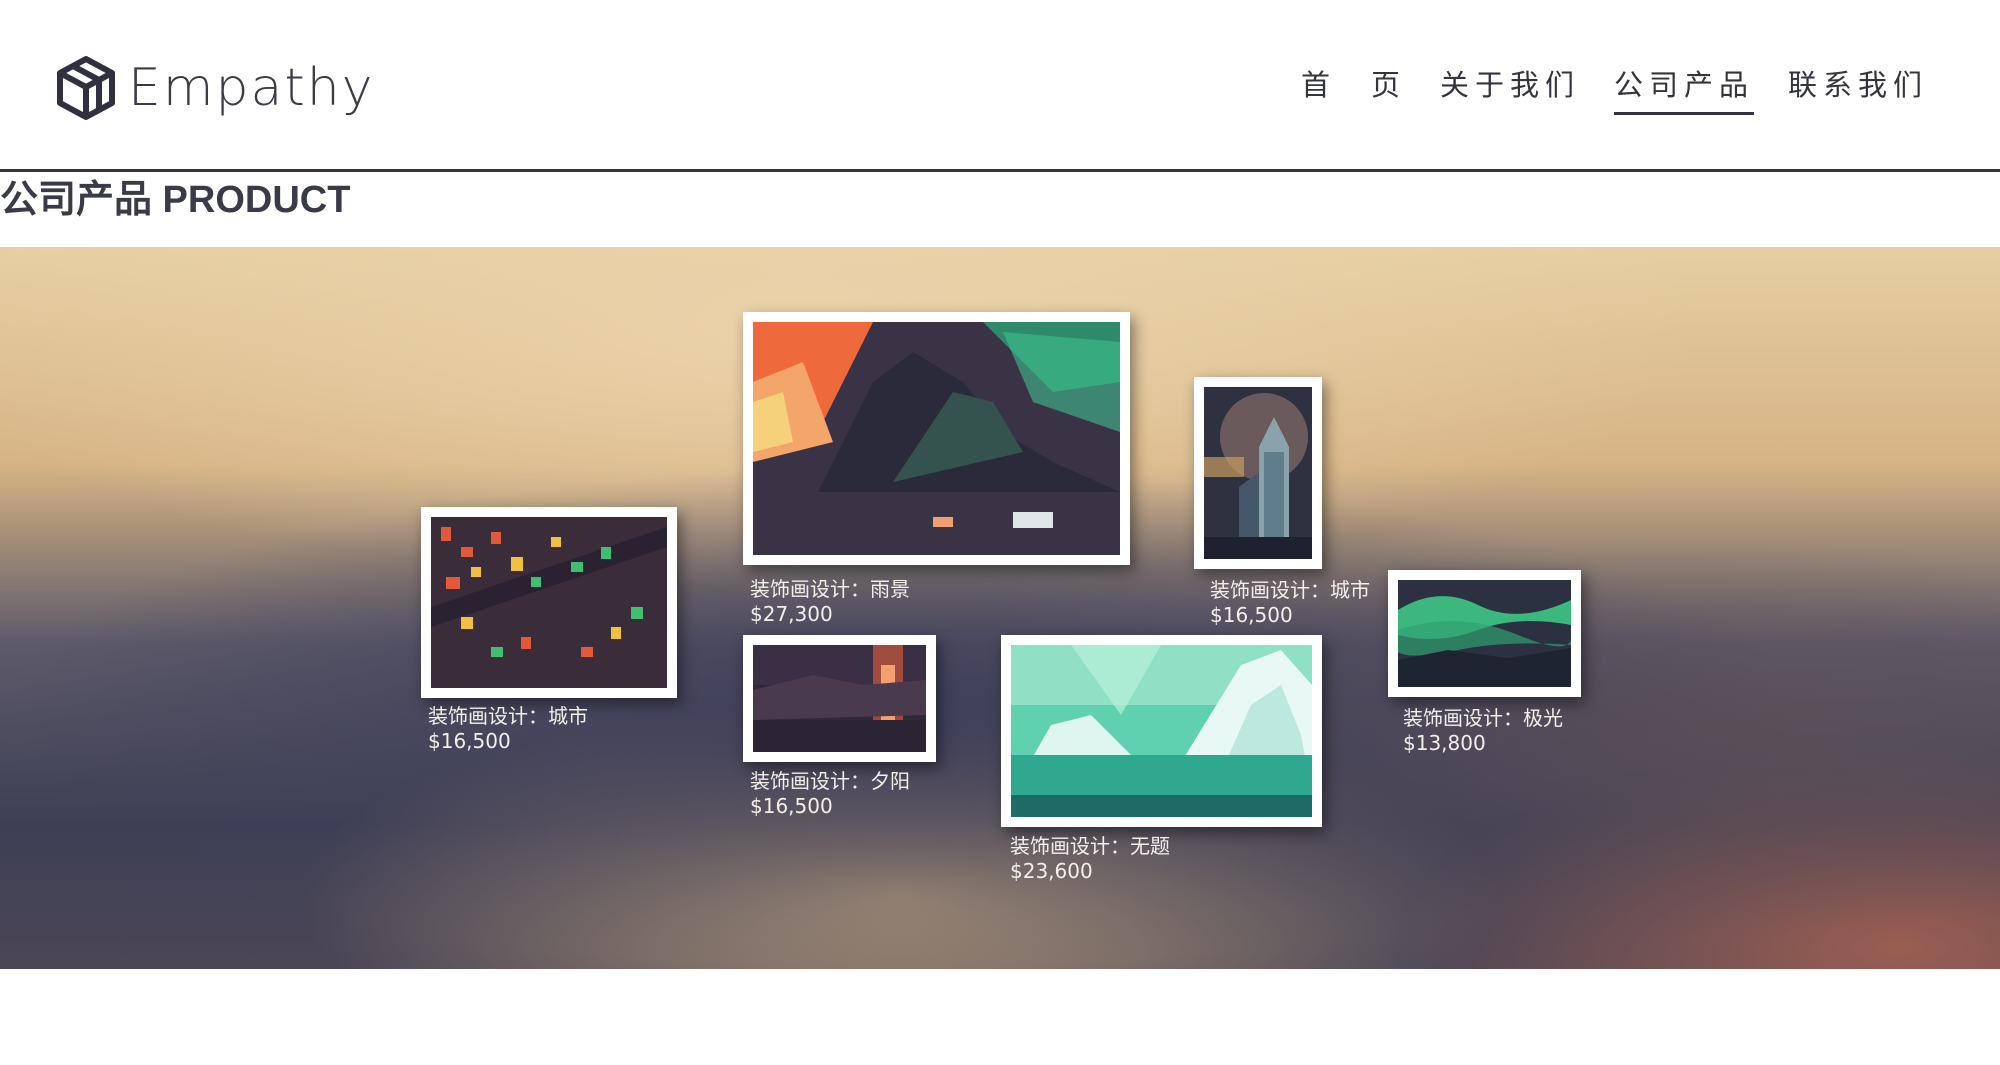  What do you see at coordinates (839, 698) in the screenshot?
I see `product-image-sunset` at bounding box center [839, 698].